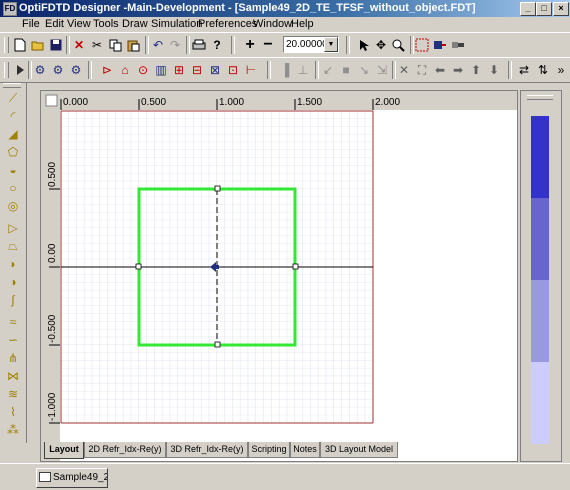 This screenshot has width=570, height=490. What do you see at coordinates (13, 430) in the screenshot?
I see `pc-lattice-icon: ⁂` at bounding box center [13, 430].